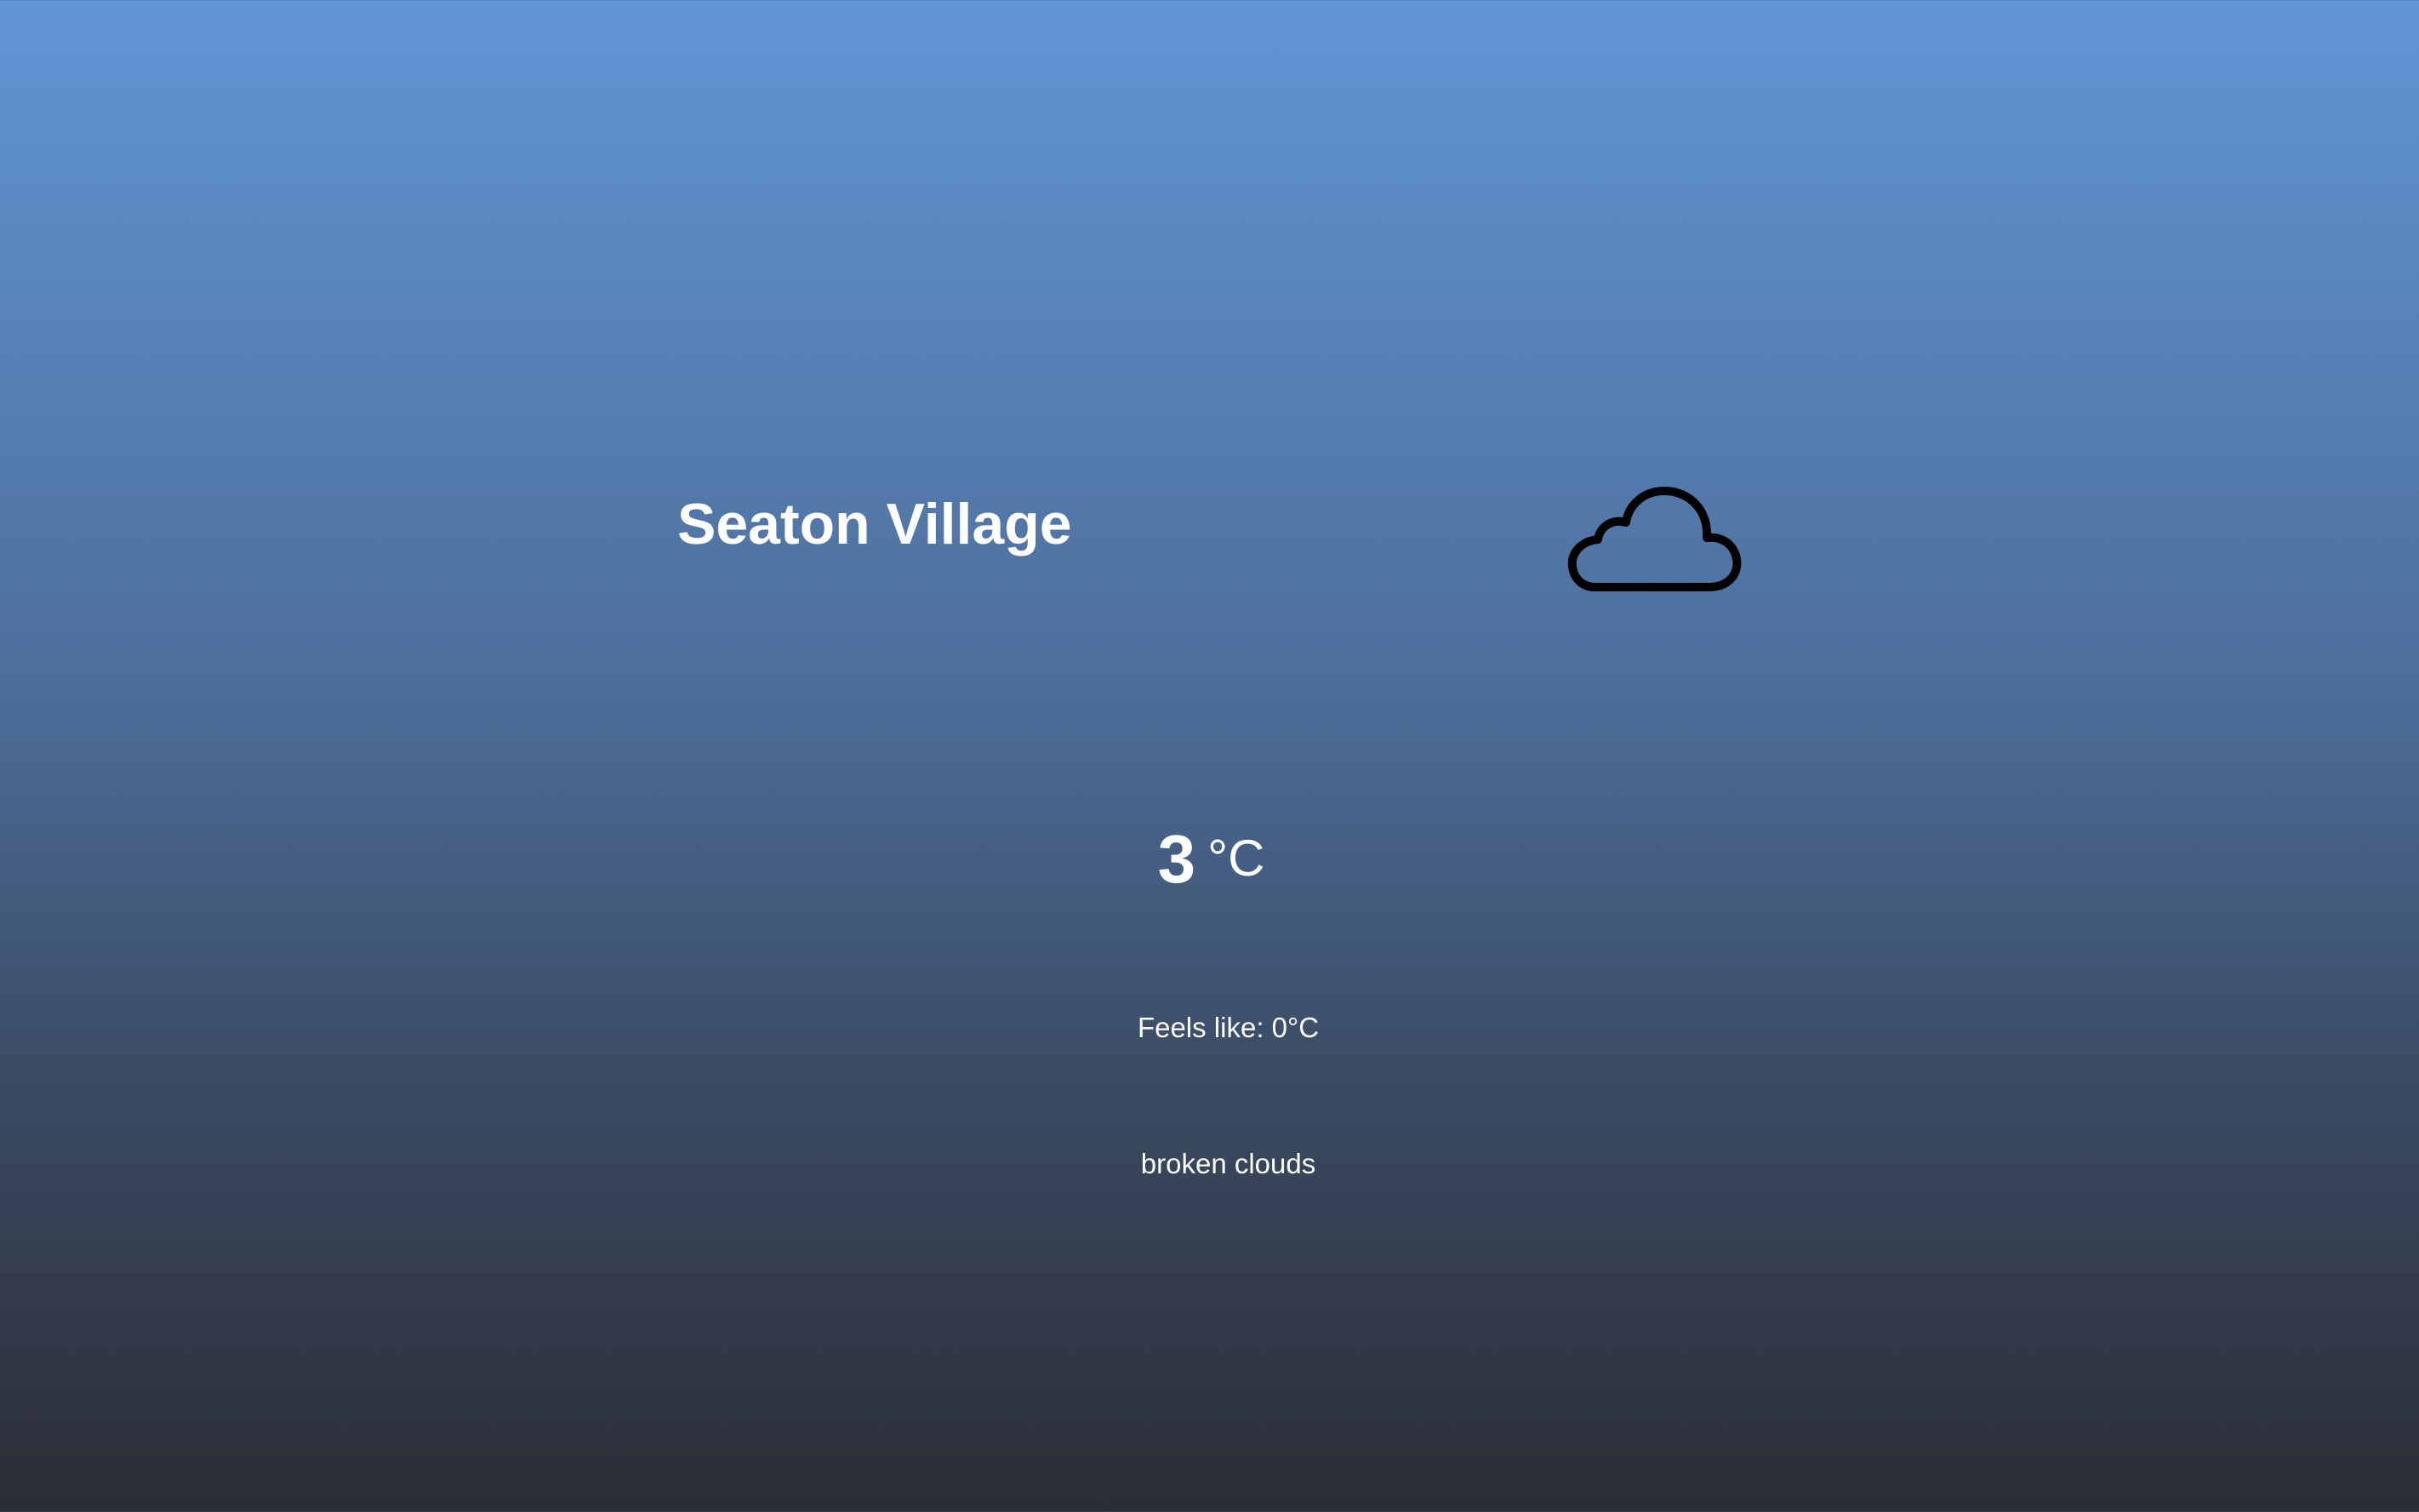 The width and height of the screenshot is (2419, 1512). Describe the element at coordinates (1236, 858) in the screenshot. I see `temperature-unit: °C` at that location.